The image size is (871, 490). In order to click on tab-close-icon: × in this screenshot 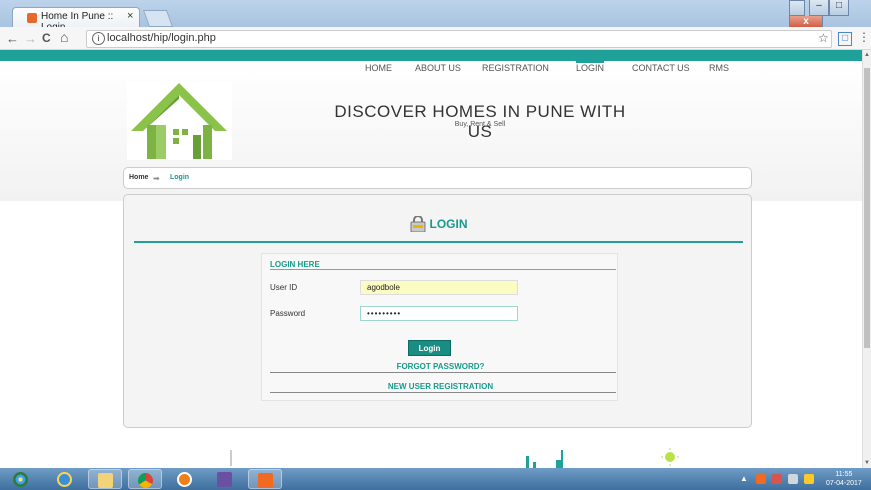, I will do `click(130, 16)`.